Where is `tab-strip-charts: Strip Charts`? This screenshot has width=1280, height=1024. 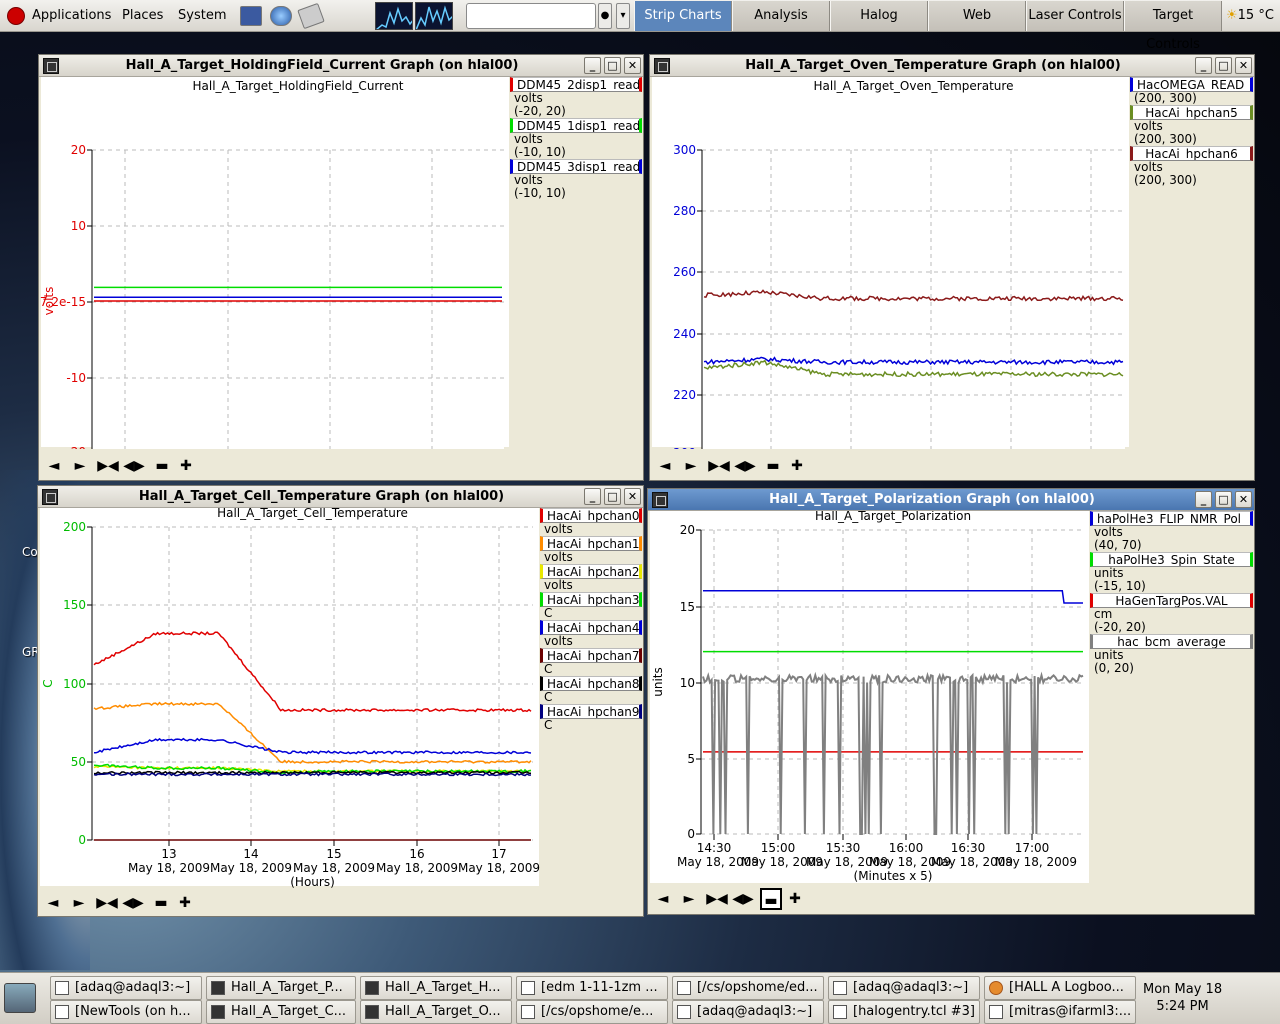
tab-strip-charts: Strip Charts is located at coordinates (683, 16).